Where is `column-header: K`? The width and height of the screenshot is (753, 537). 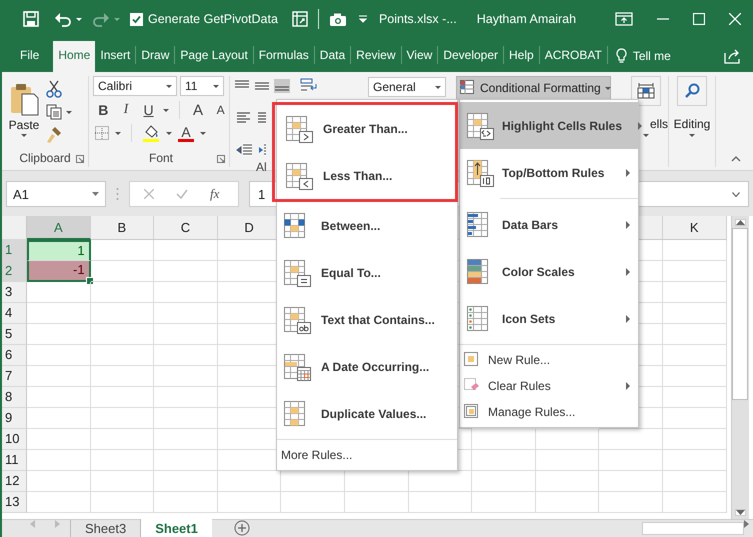
column-header: K is located at coordinates (694, 228).